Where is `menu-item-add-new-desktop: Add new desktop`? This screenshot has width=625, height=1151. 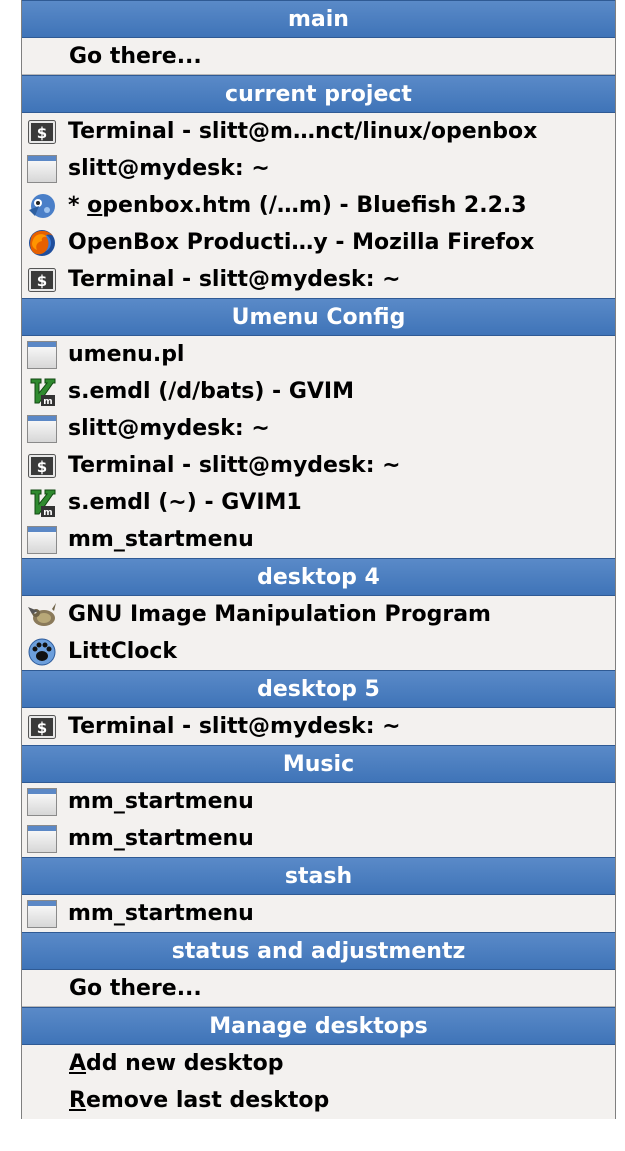 menu-item-add-new-desktop: Add new desktop is located at coordinates (318, 1063).